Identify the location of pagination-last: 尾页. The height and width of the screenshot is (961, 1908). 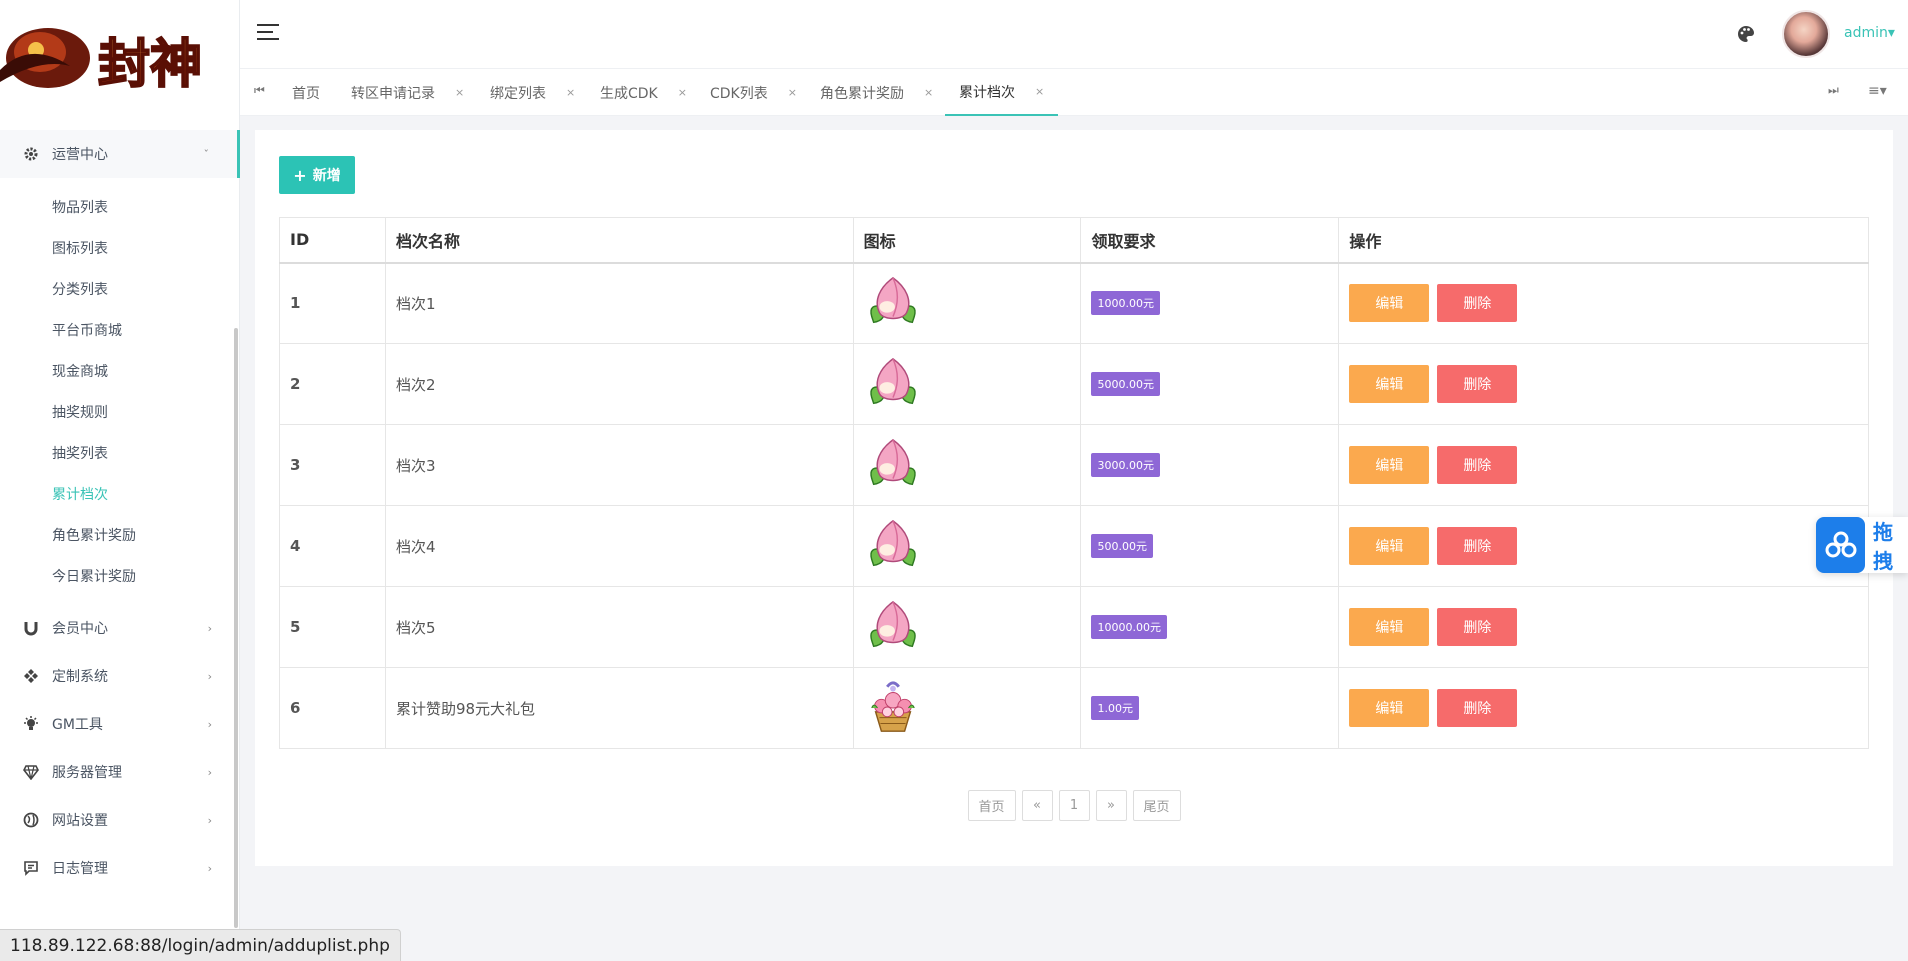
(1156, 805).